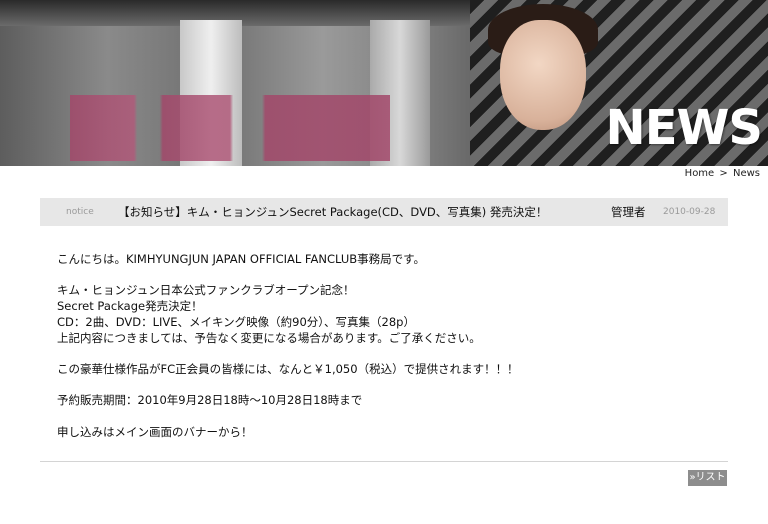 The height and width of the screenshot is (524, 768). What do you see at coordinates (236, 321) in the screenshot?
I see `body-line: CD：2曲、DVD：LIVE、メイキング映像（約90分）、写真集（28p）` at bounding box center [236, 321].